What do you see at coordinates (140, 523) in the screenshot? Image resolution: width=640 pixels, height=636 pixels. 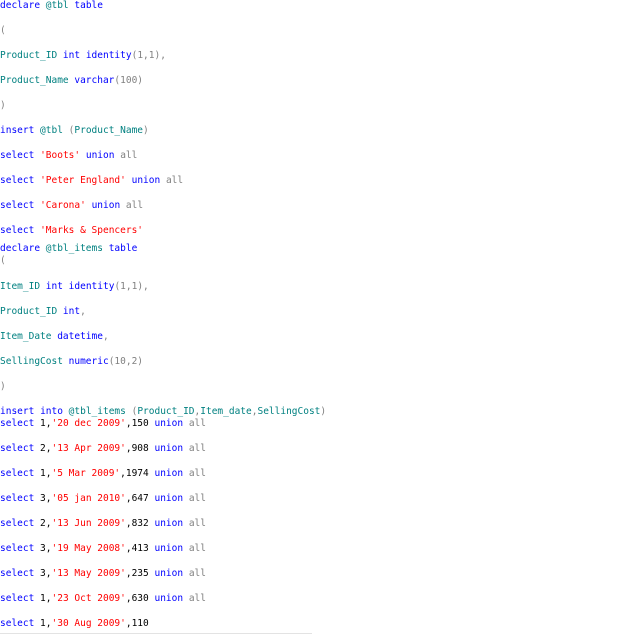 I see `code-token: ,832` at bounding box center [140, 523].